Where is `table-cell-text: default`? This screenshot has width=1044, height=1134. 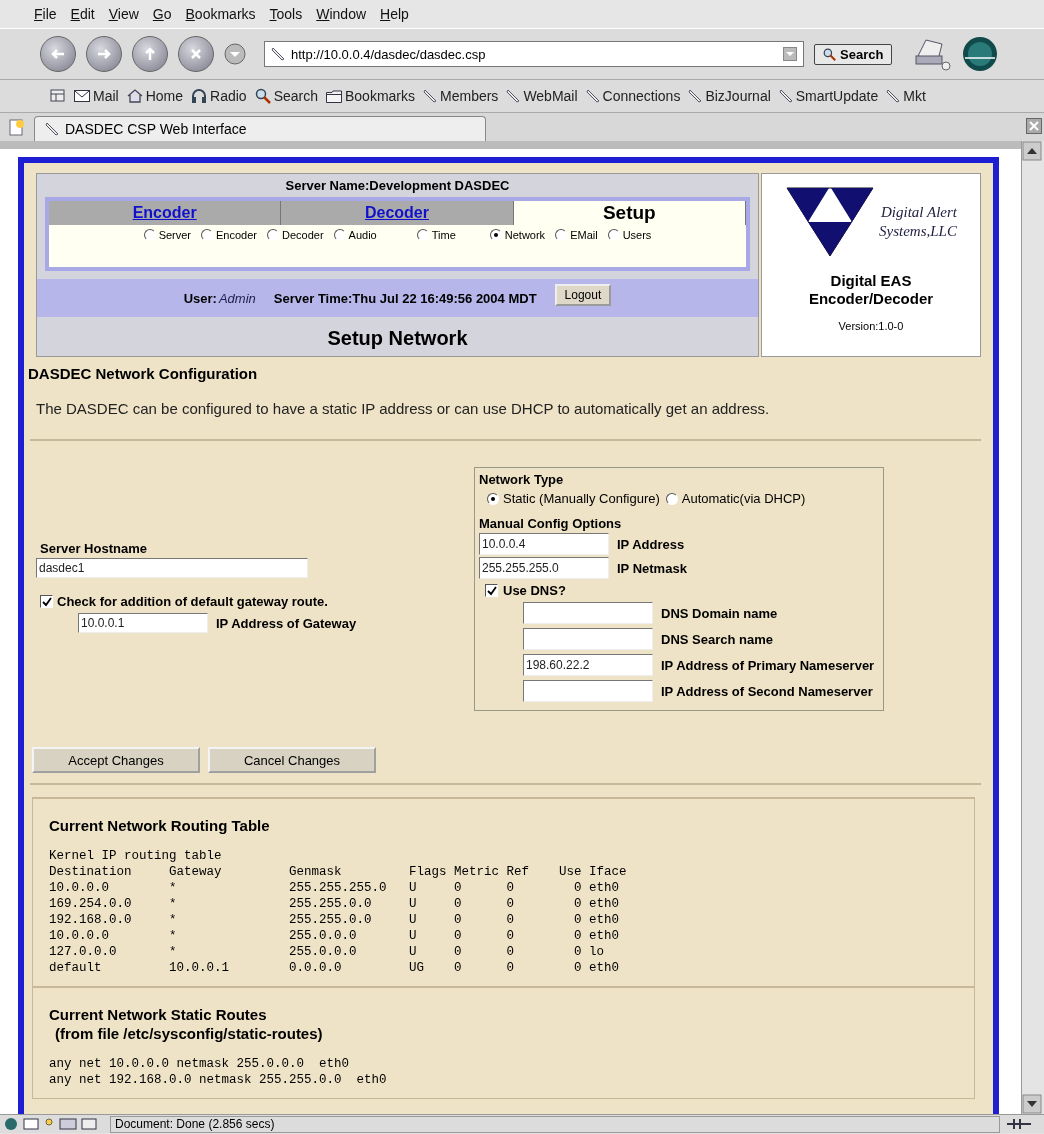
table-cell-text: default is located at coordinates (76, 968).